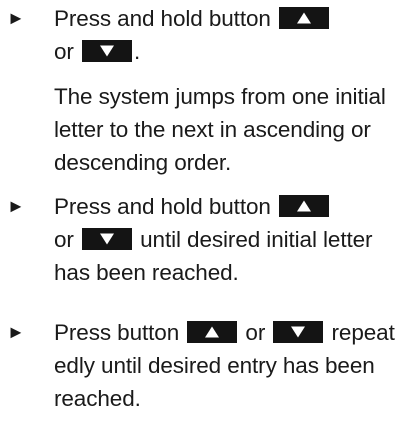  I want to click on step-2-line-1: Press and hold button, so click(232, 206).